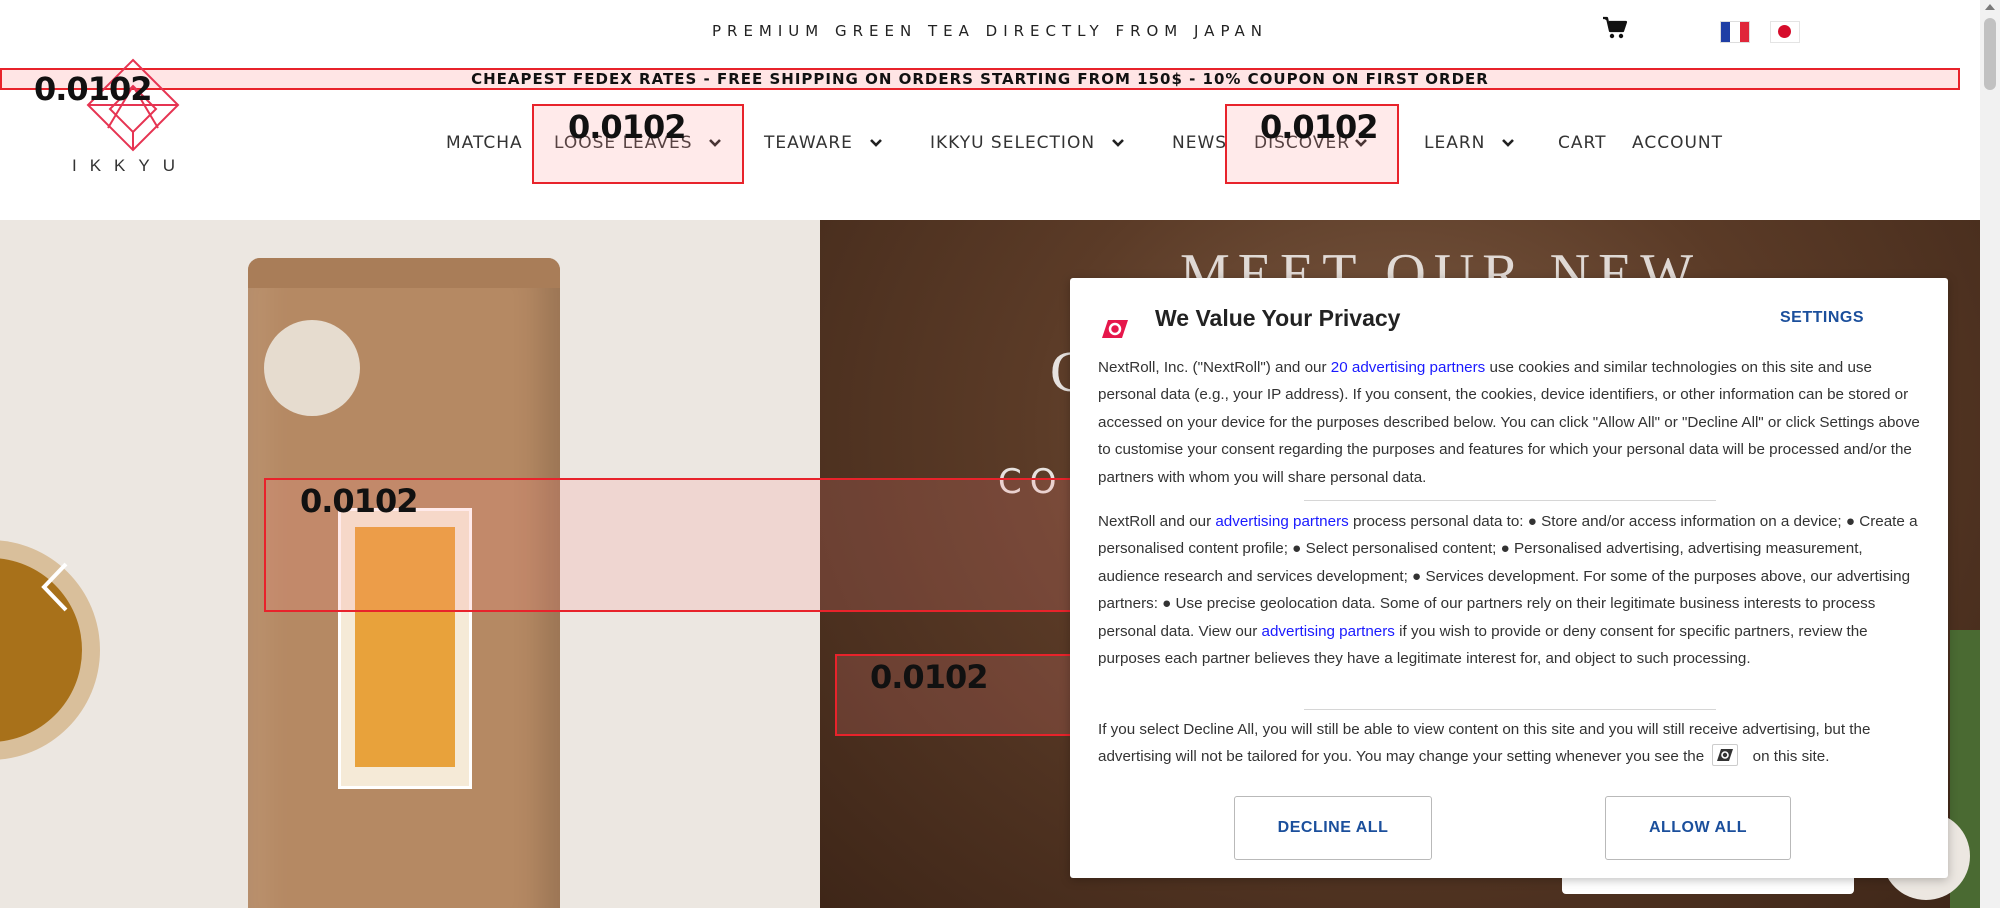 The image size is (2000, 908). I want to click on text: on this site., so click(1789, 757).